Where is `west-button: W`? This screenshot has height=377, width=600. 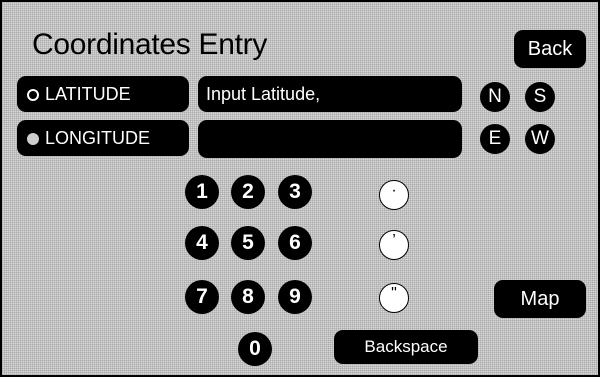 west-button: W is located at coordinates (540, 139).